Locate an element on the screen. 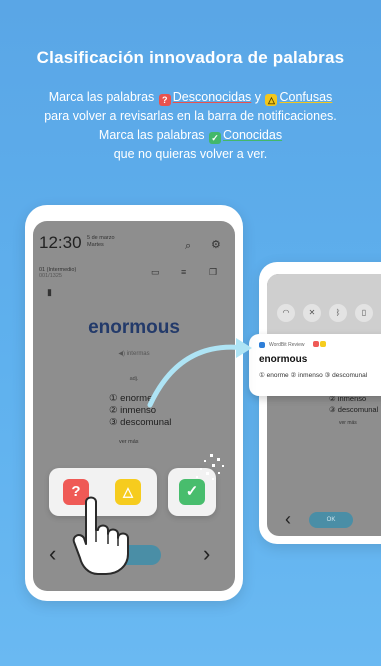  unknown-tag-icon: ? is located at coordinates (164, 100).